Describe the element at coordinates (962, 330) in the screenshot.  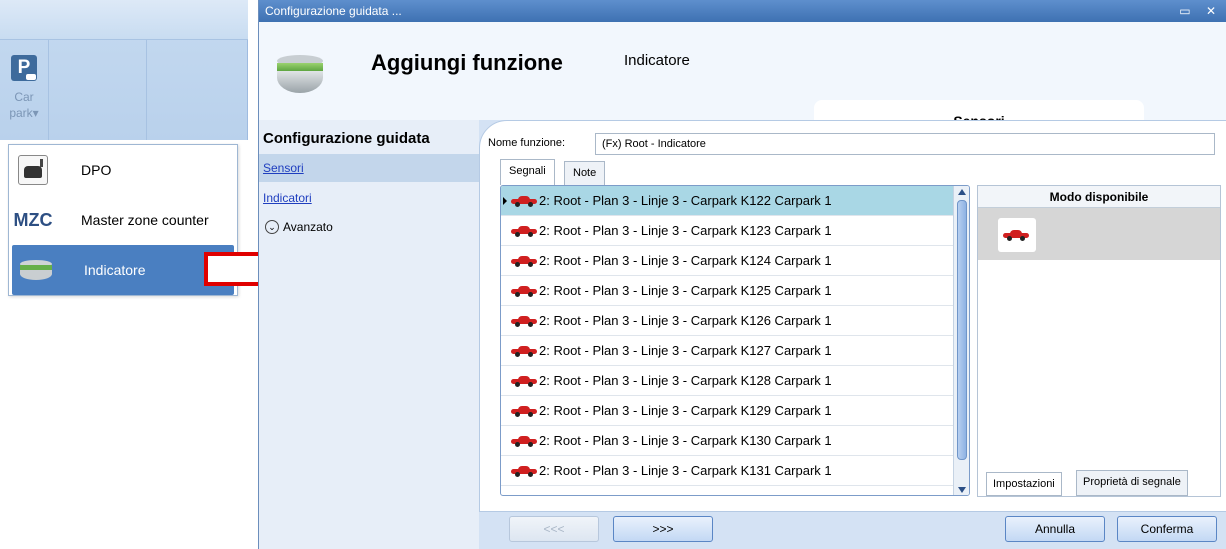
I see `scroll-thumb` at that location.